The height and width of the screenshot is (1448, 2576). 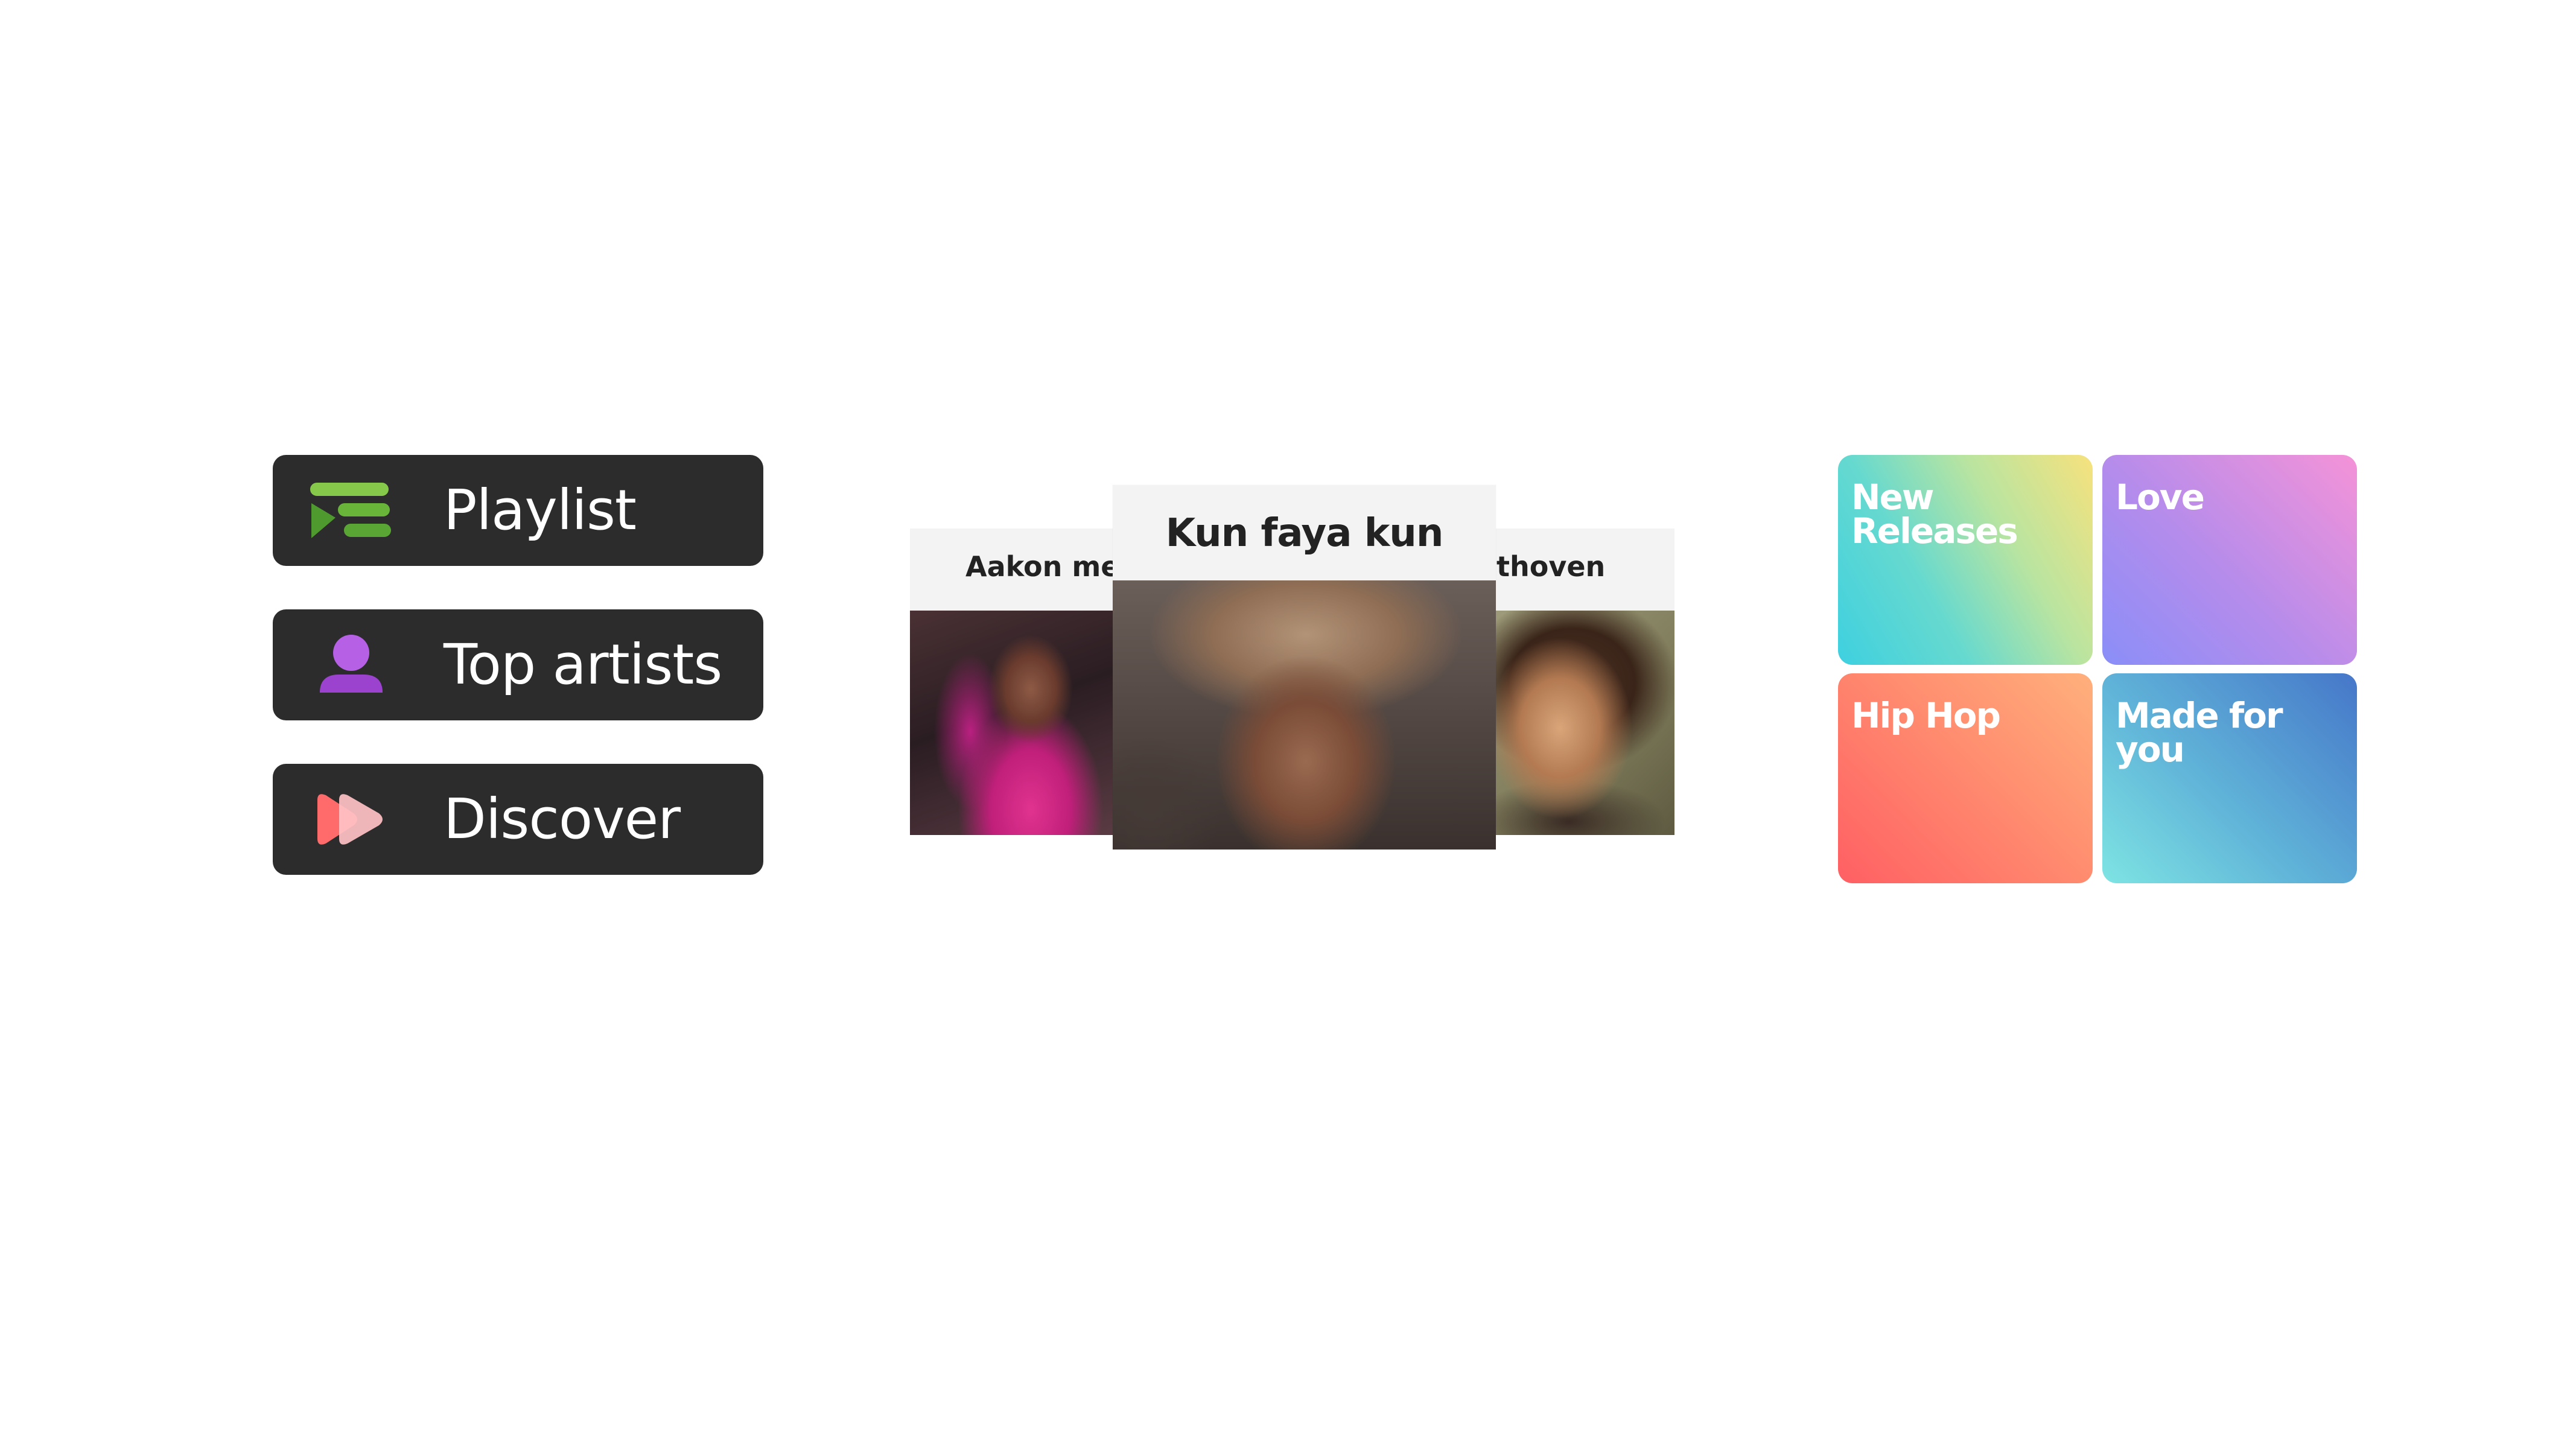 What do you see at coordinates (2229, 778) in the screenshot?
I see `tile-made-for-you: Made for you` at bounding box center [2229, 778].